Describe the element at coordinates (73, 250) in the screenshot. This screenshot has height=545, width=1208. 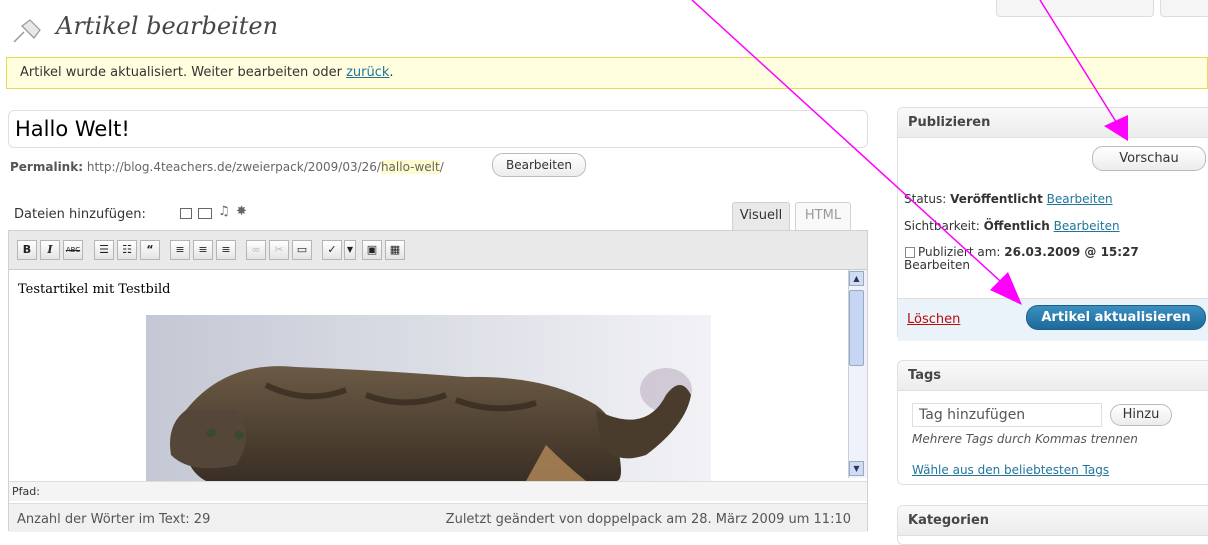
I see `strikethrough-button: ABC` at that location.